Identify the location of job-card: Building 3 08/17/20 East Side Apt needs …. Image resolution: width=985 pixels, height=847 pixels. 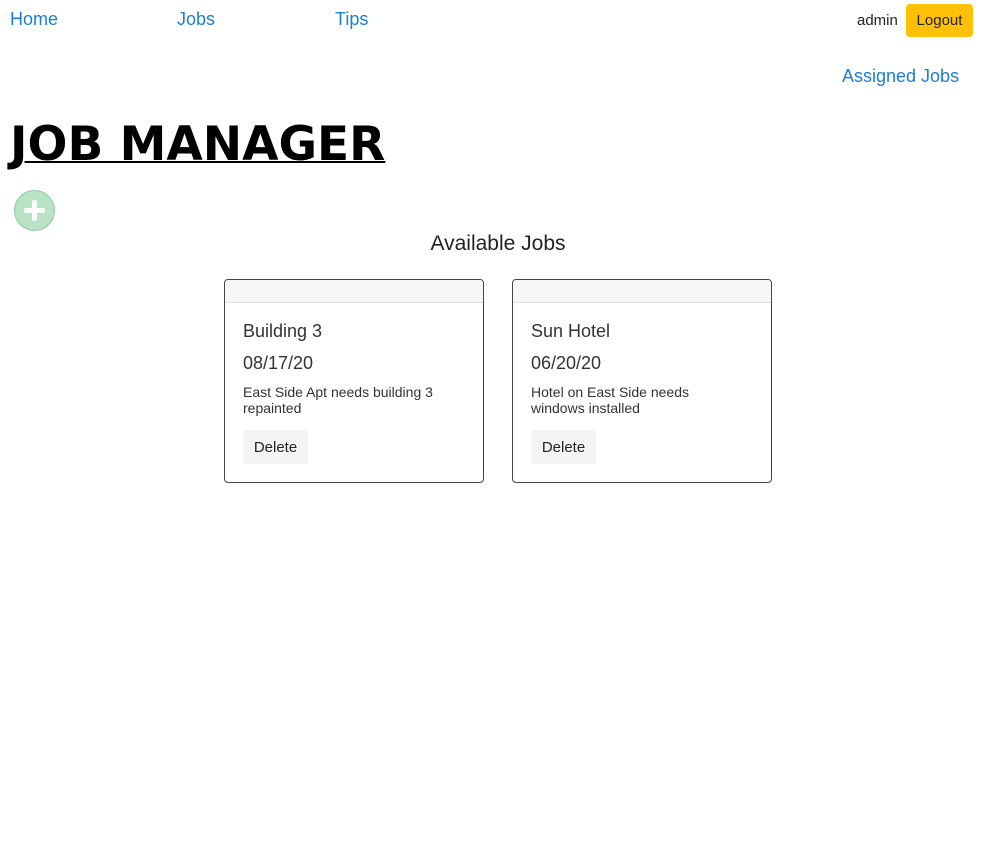
(354, 381).